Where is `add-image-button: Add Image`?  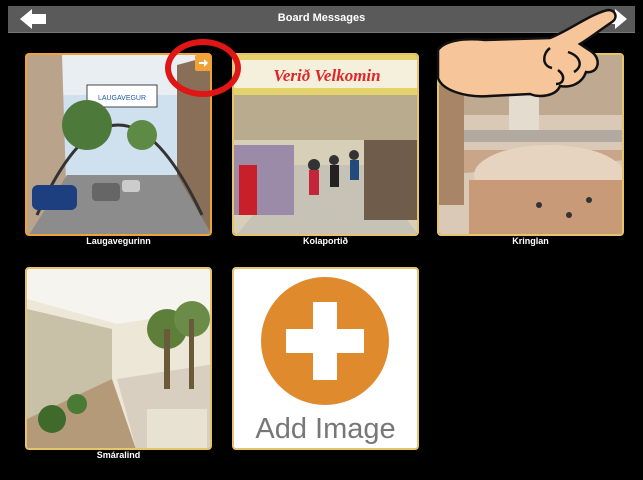
add-image-button: Add Image is located at coordinates (325, 358).